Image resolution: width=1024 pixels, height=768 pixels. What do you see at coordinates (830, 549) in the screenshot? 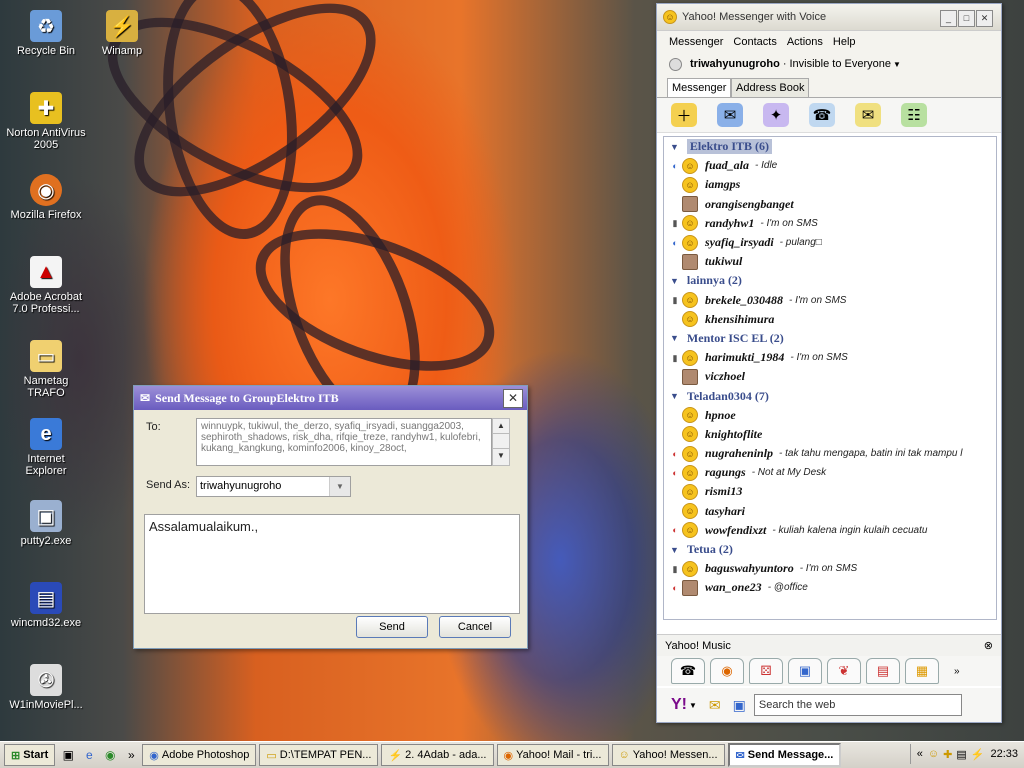
I see `group-tetua: ▼ Tetua (2)` at bounding box center [830, 549].